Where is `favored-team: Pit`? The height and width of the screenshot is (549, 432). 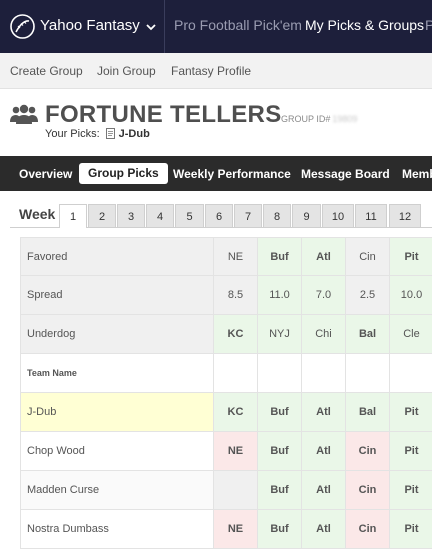
favored-team: Pit is located at coordinates (411, 256).